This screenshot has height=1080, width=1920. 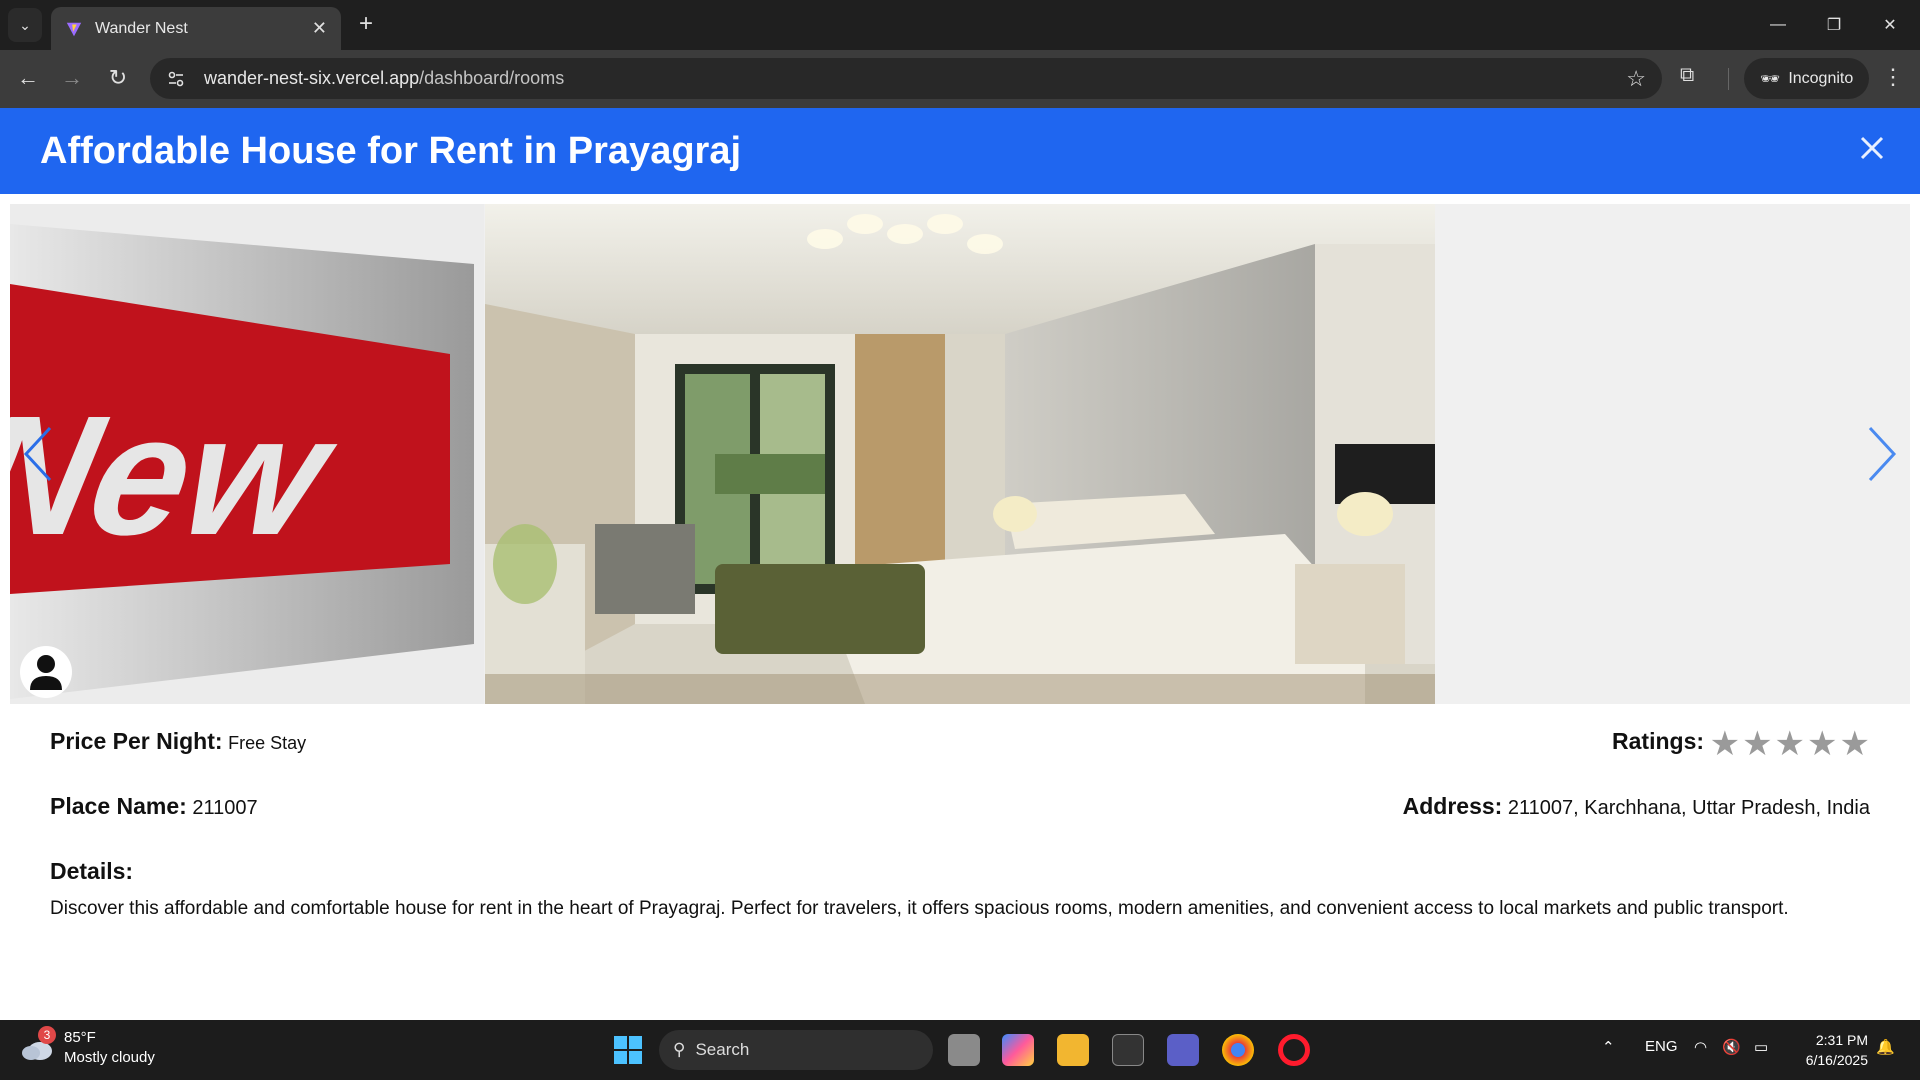 I want to click on incognito-icon: 🕶, so click(x=1770, y=79).